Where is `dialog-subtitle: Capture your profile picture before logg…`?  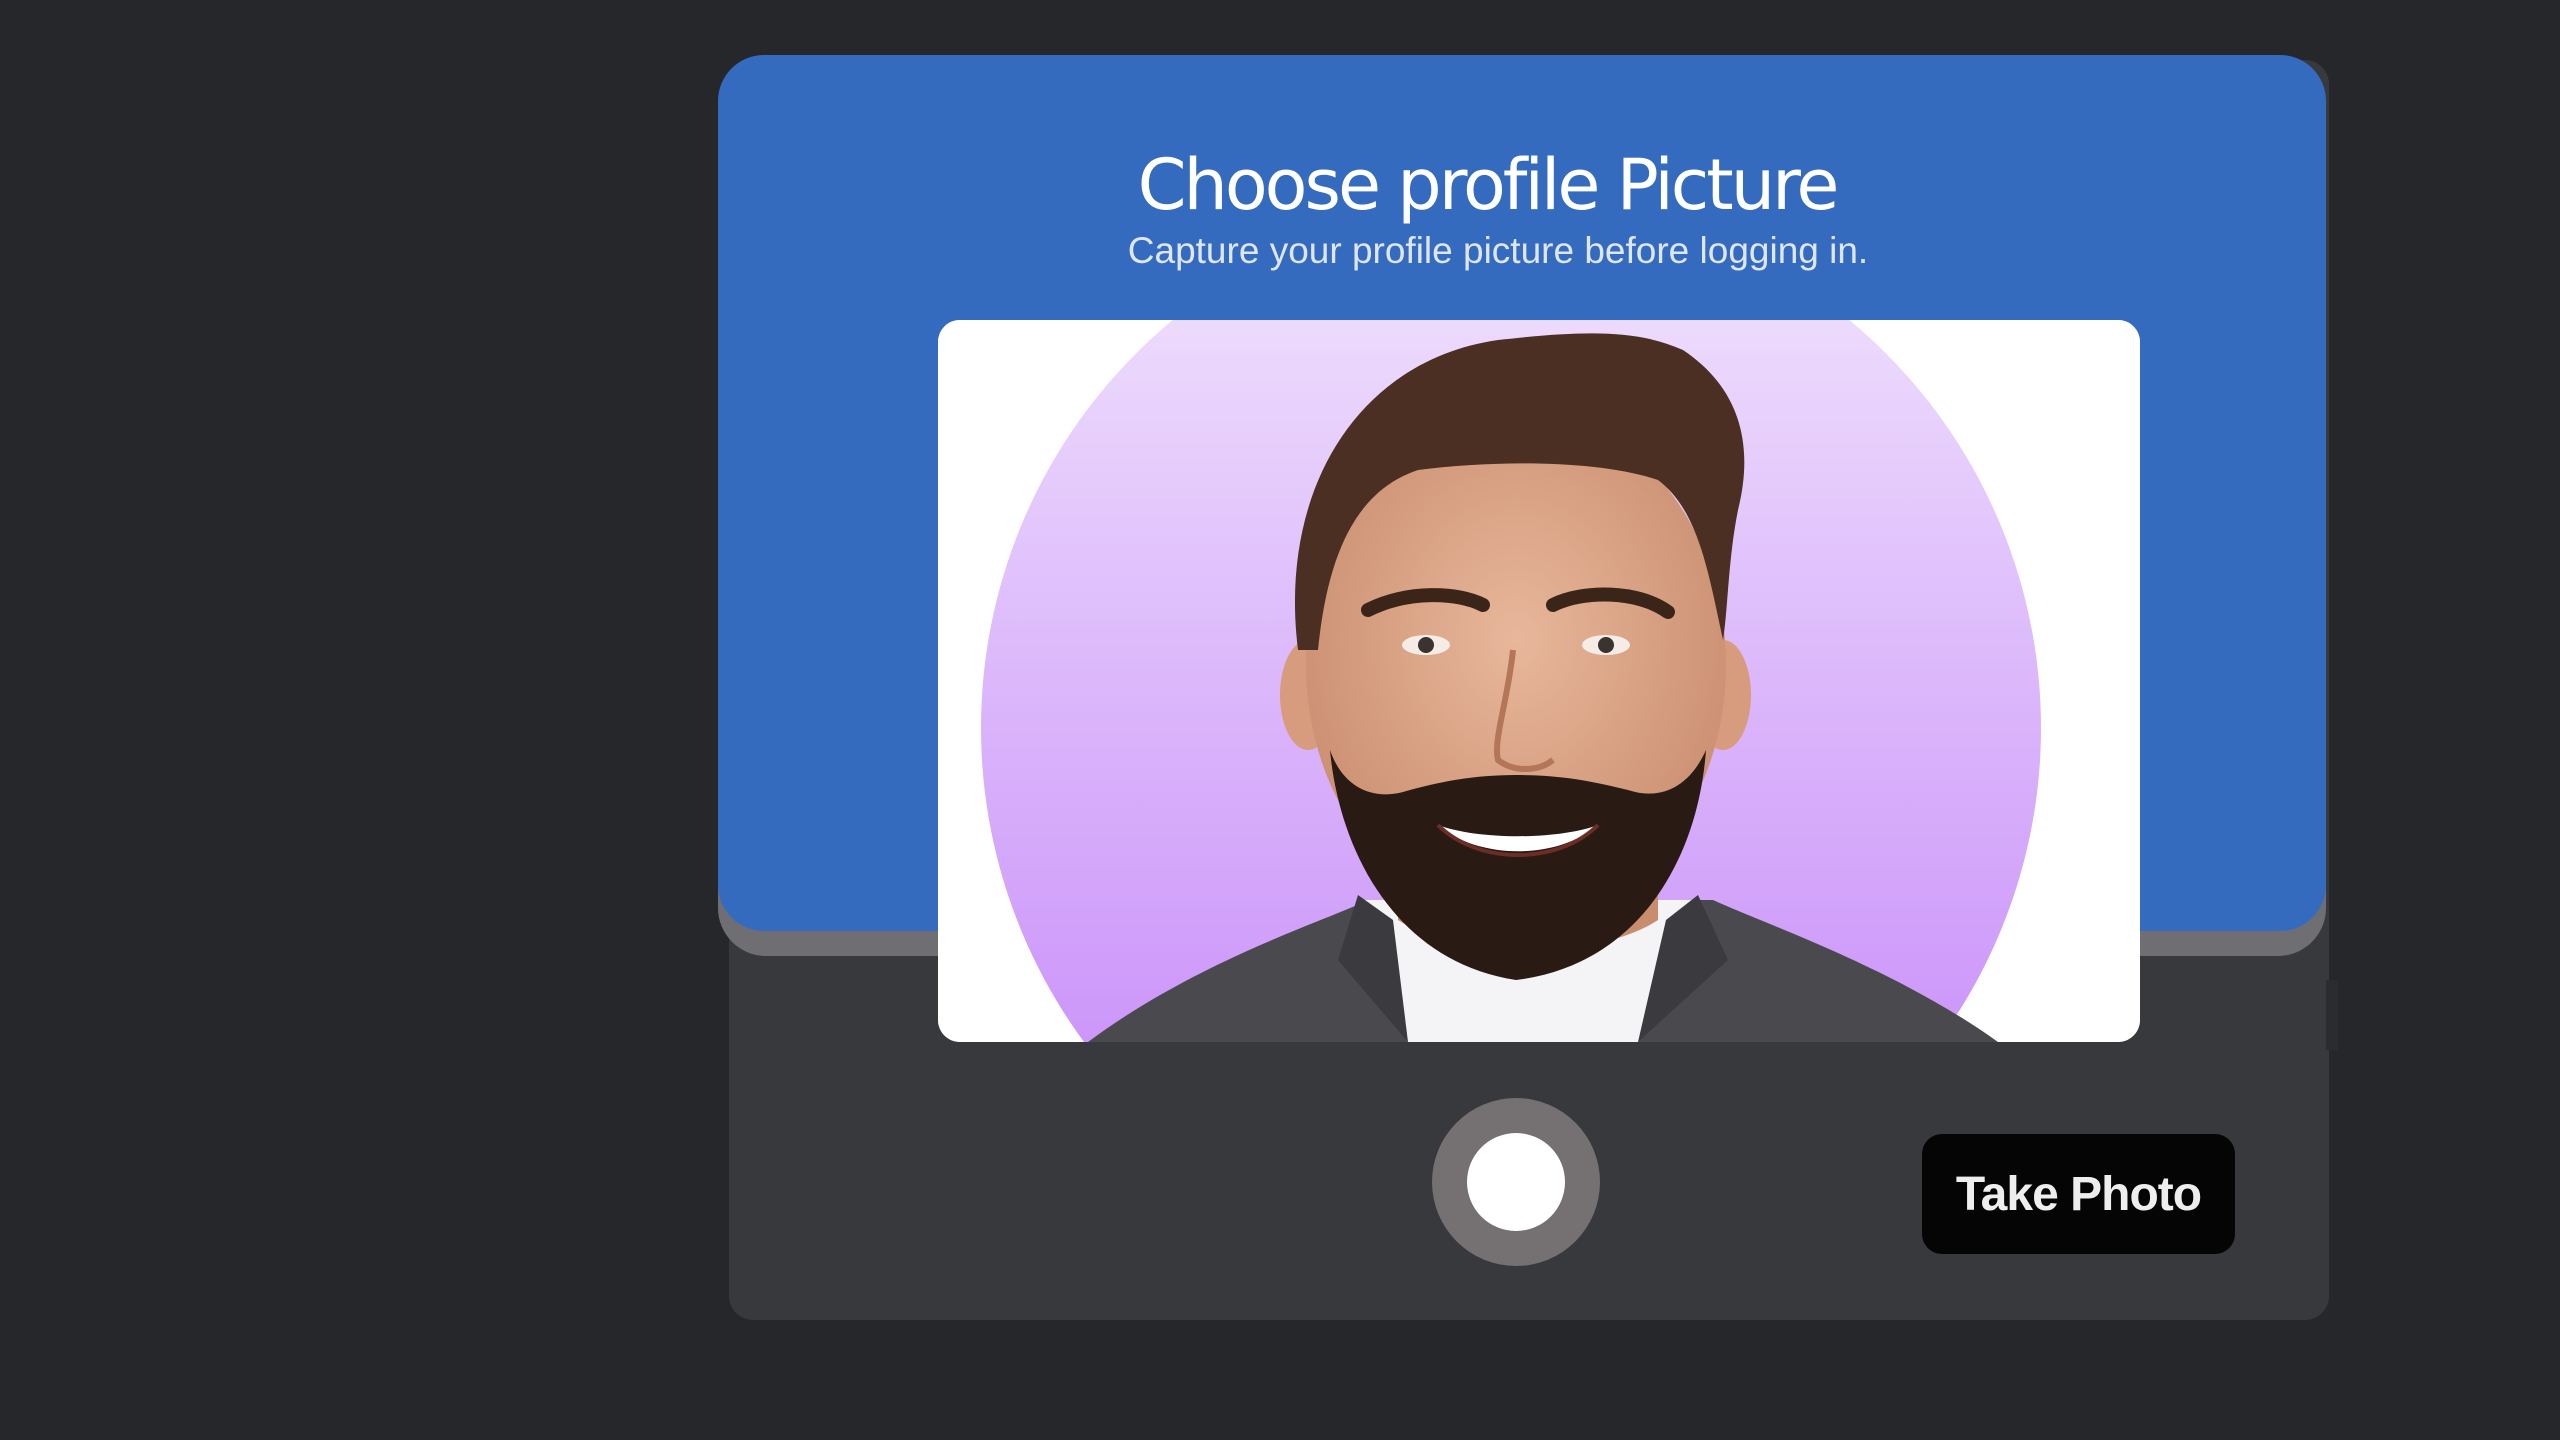
dialog-subtitle: Capture your profile picture before logg… is located at coordinates (1498, 250).